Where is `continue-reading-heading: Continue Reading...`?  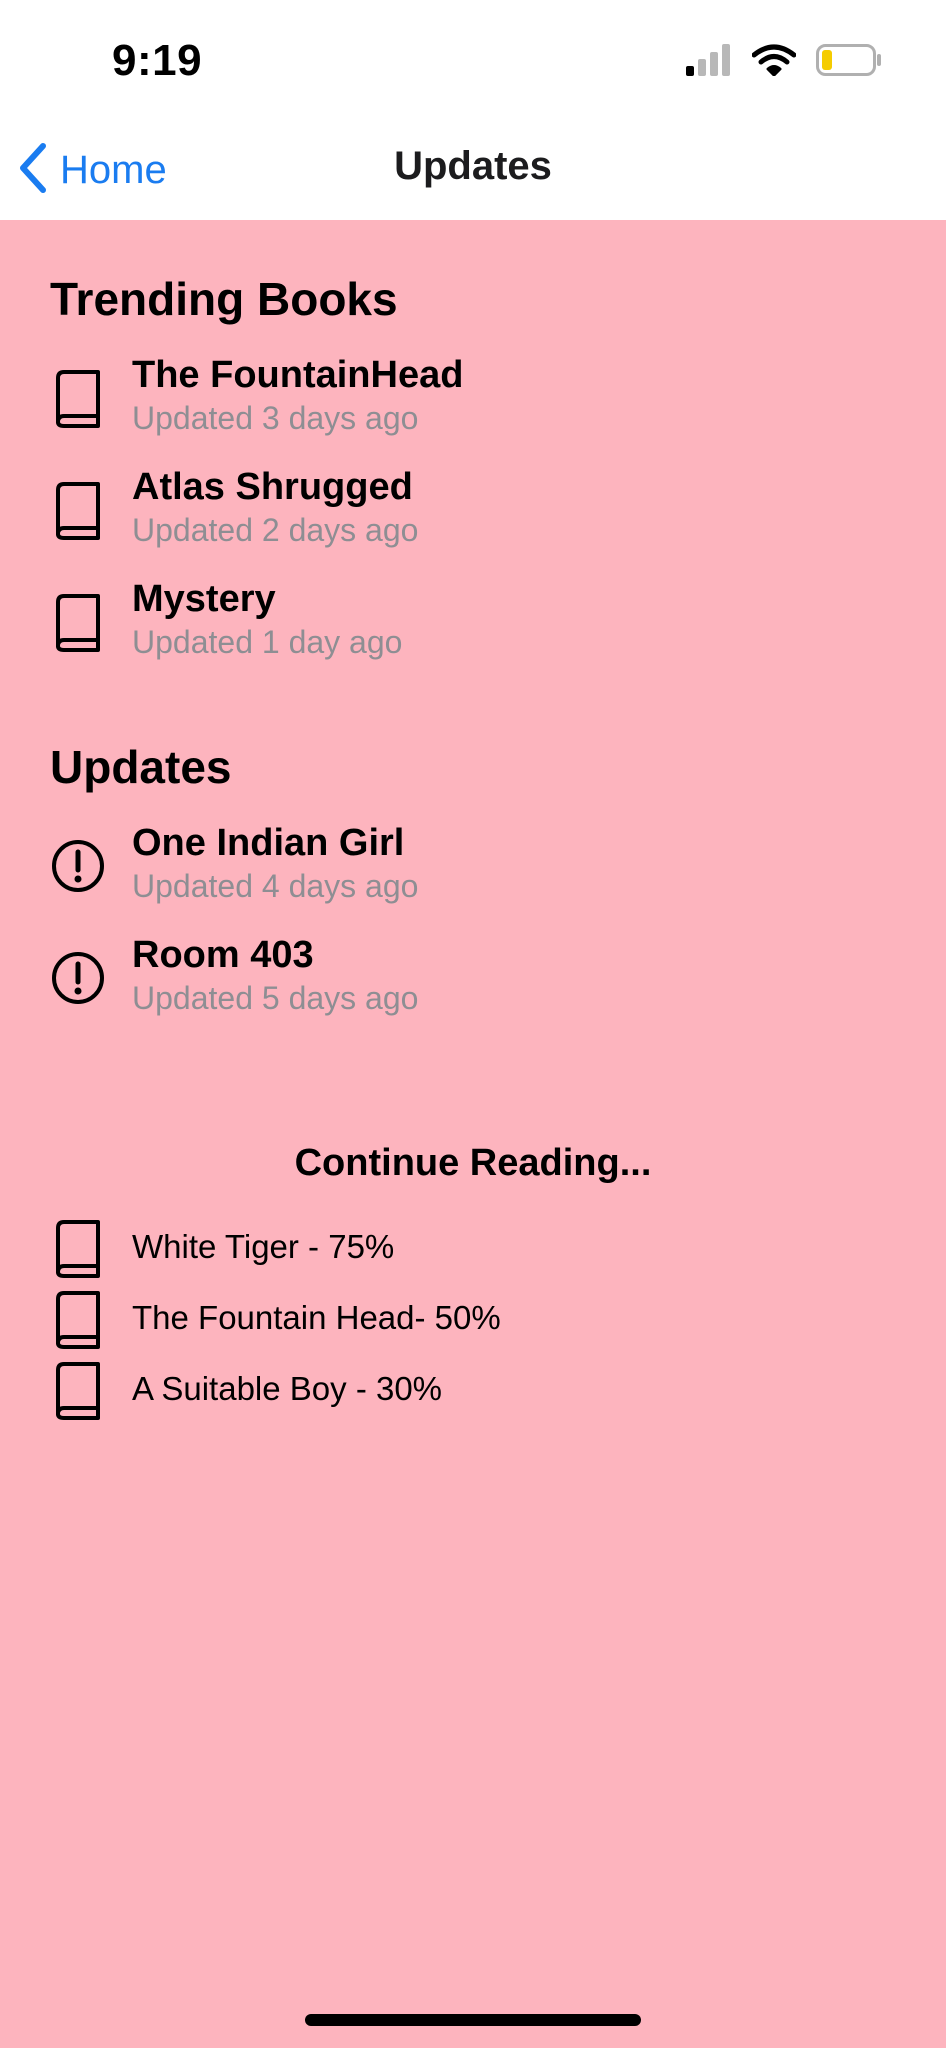 continue-reading-heading: Continue Reading... is located at coordinates (473, 1163).